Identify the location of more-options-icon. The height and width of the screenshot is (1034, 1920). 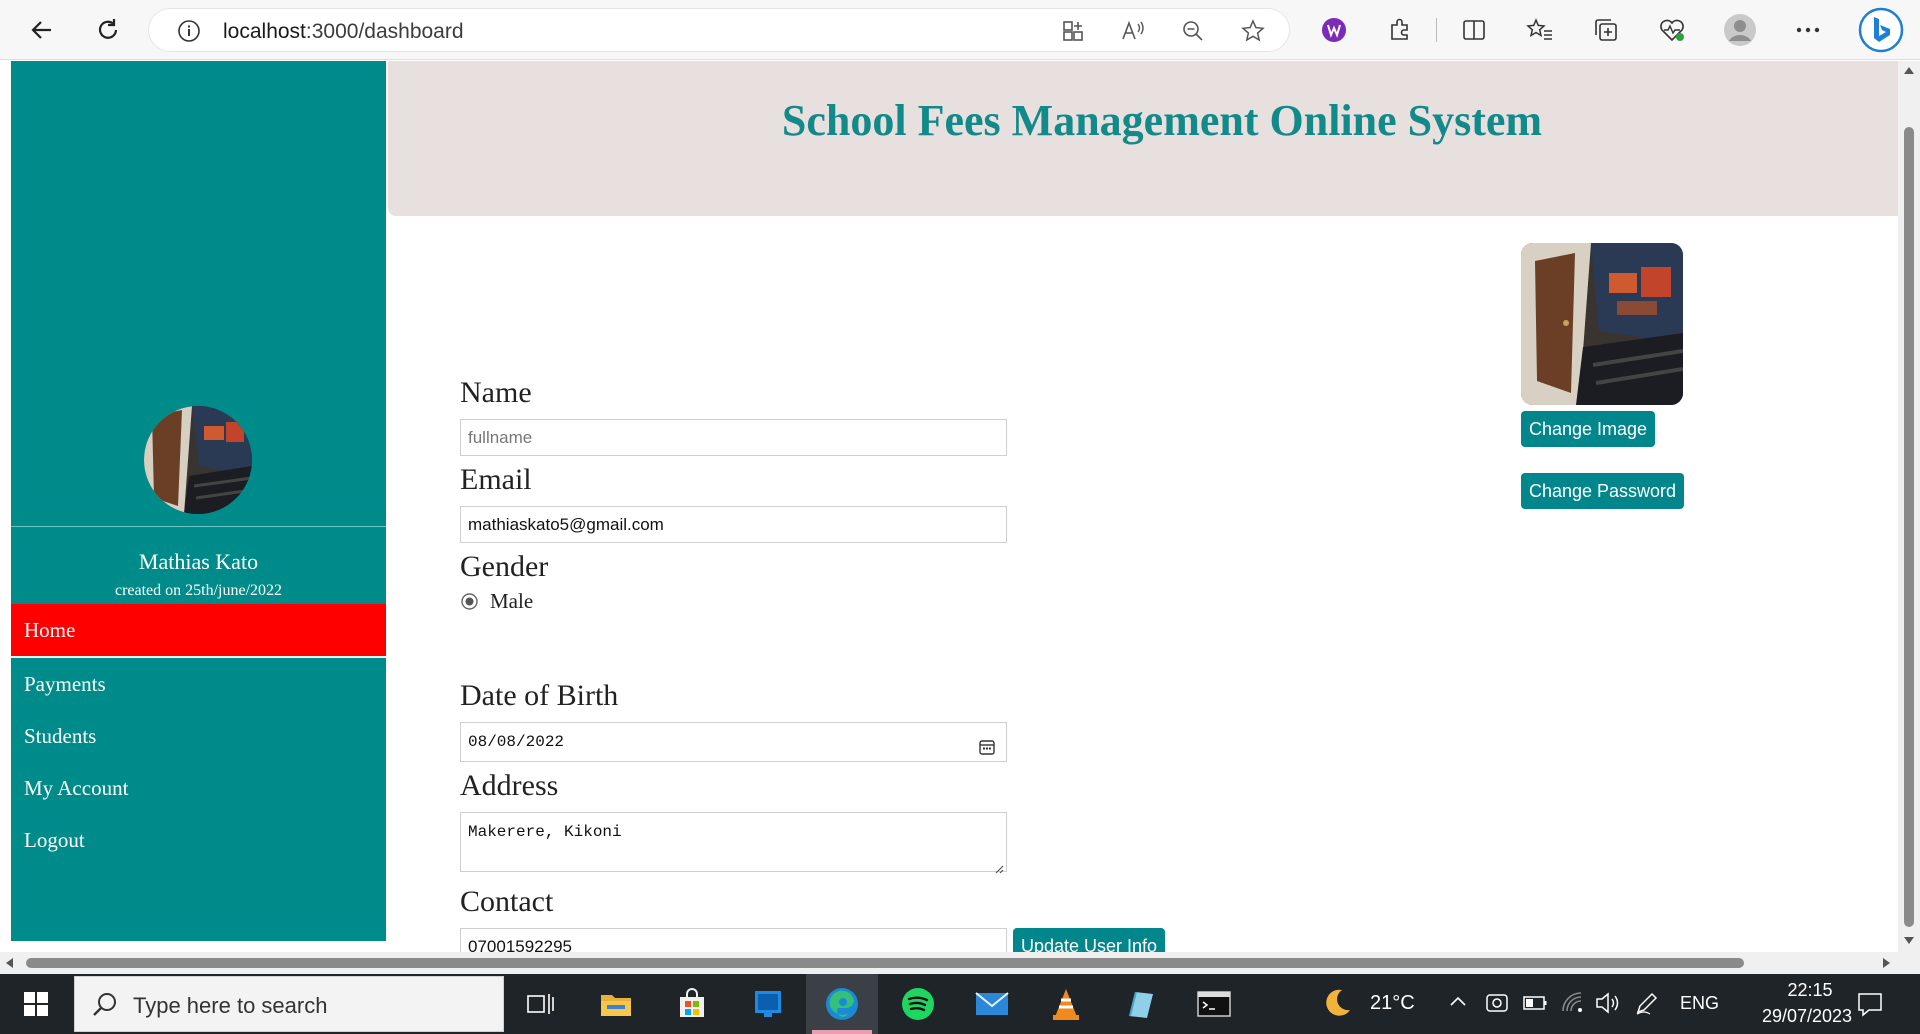
(1808, 30).